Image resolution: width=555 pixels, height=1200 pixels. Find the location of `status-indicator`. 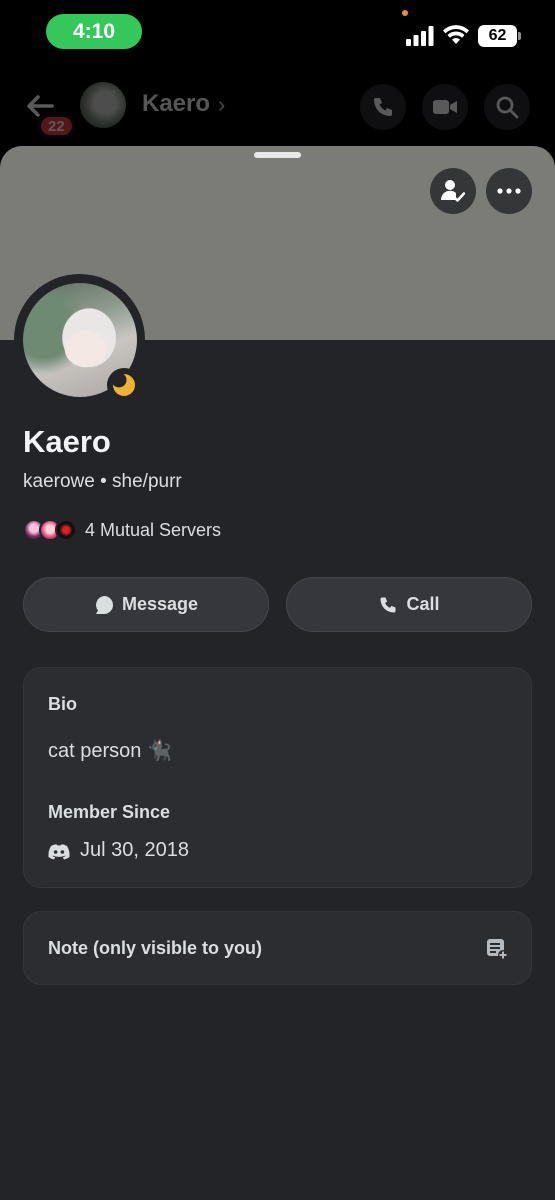

status-indicator is located at coordinates (124, 385).